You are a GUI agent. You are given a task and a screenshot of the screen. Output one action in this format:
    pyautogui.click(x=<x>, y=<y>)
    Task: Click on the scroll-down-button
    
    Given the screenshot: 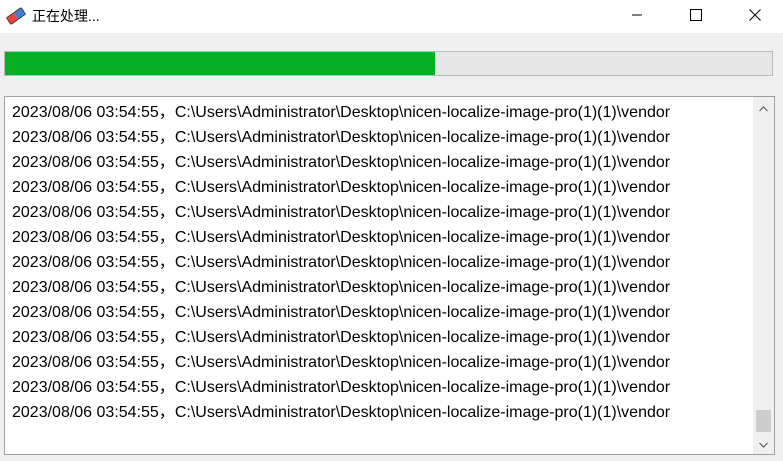 What is the action you would take?
    pyautogui.click(x=763, y=443)
    